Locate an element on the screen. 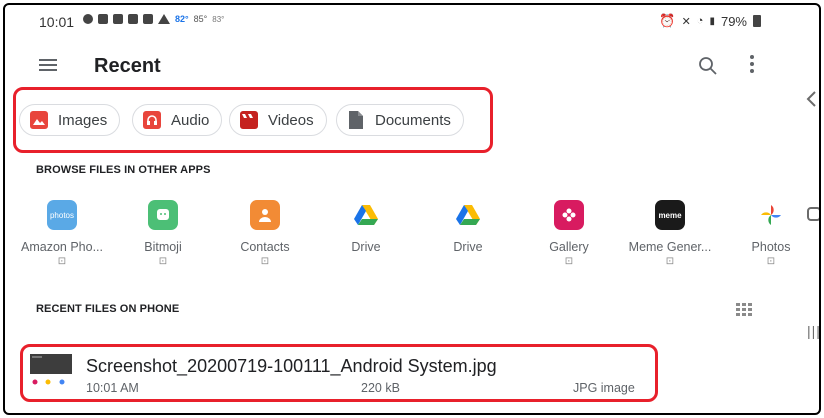 This screenshot has width=824, height=418. app-contacts: Contacts ⊡ is located at coordinates (265, 233).